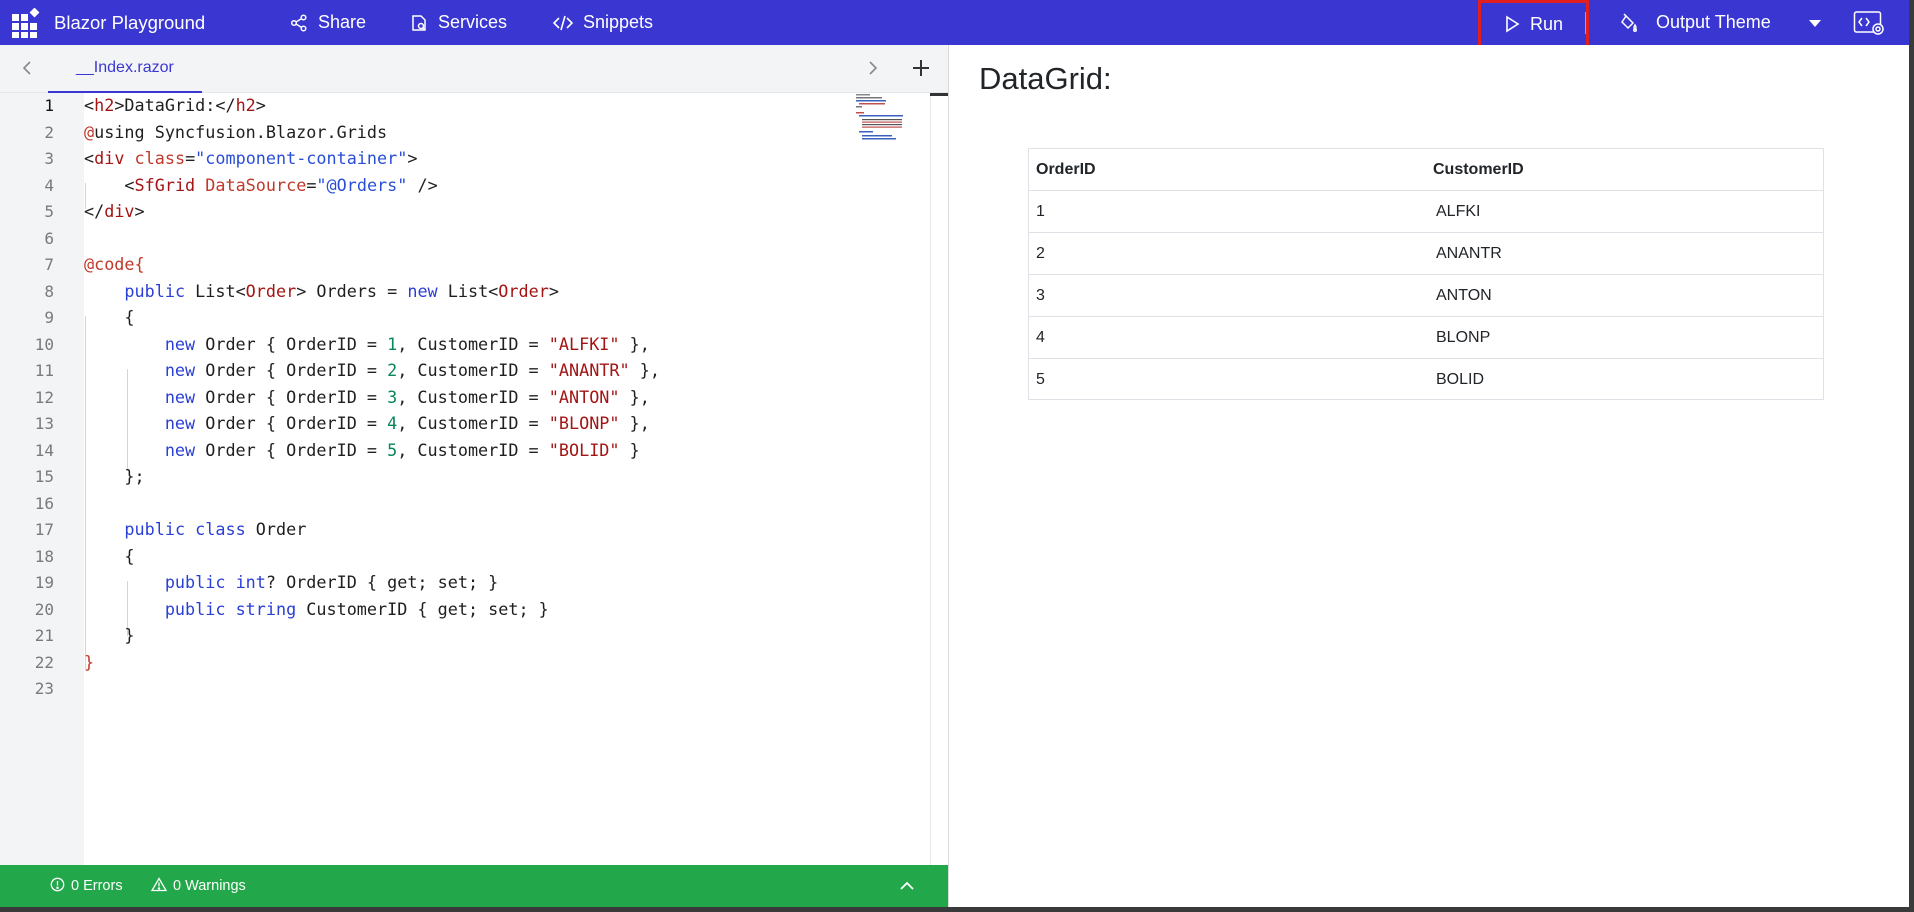 This screenshot has width=1914, height=912. I want to click on editor-tabbar: __Index.razor, so click(474, 69).